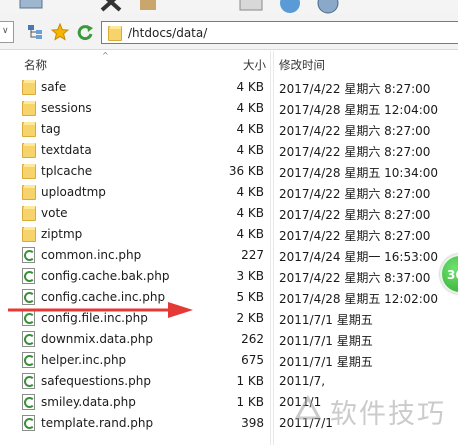  Describe the element at coordinates (51, 129) in the screenshot. I see `file-name: tag` at that location.